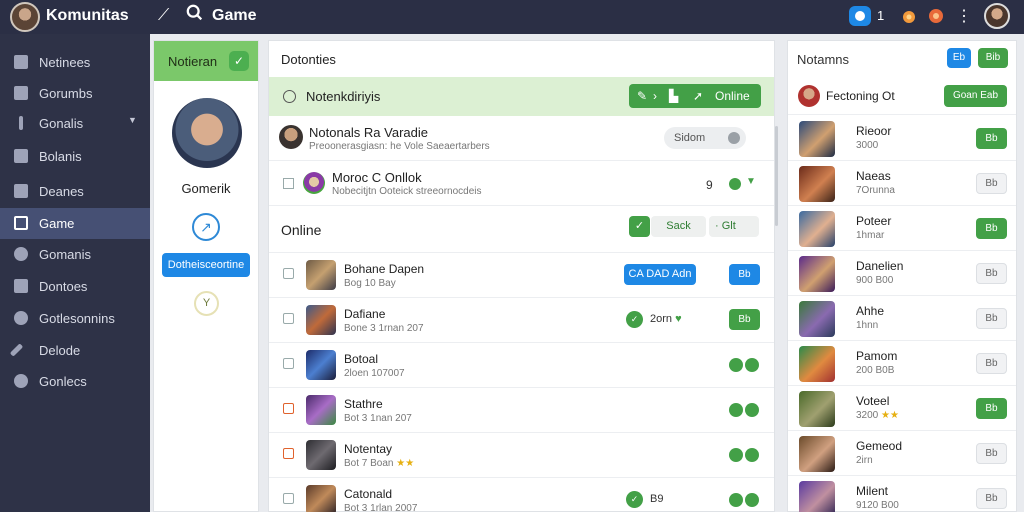  I want to click on sidebar-item-game: Game, so click(75, 223).